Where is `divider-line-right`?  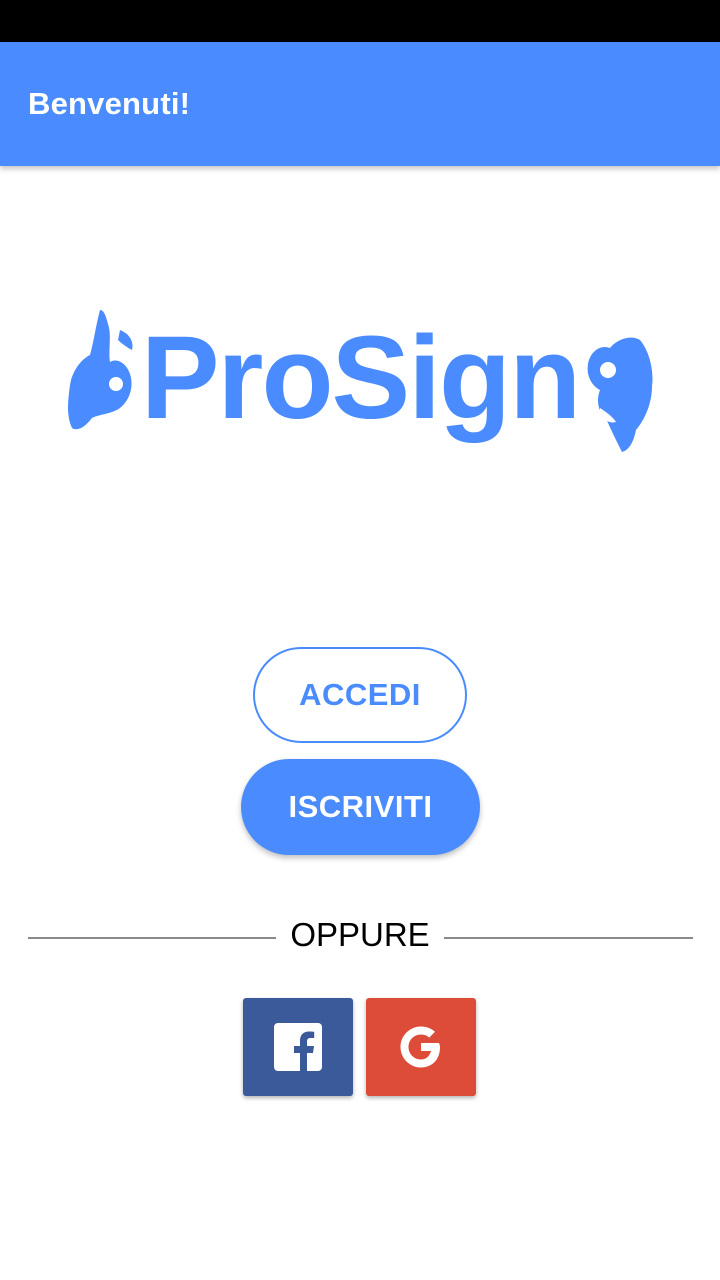
divider-line-right is located at coordinates (568, 938).